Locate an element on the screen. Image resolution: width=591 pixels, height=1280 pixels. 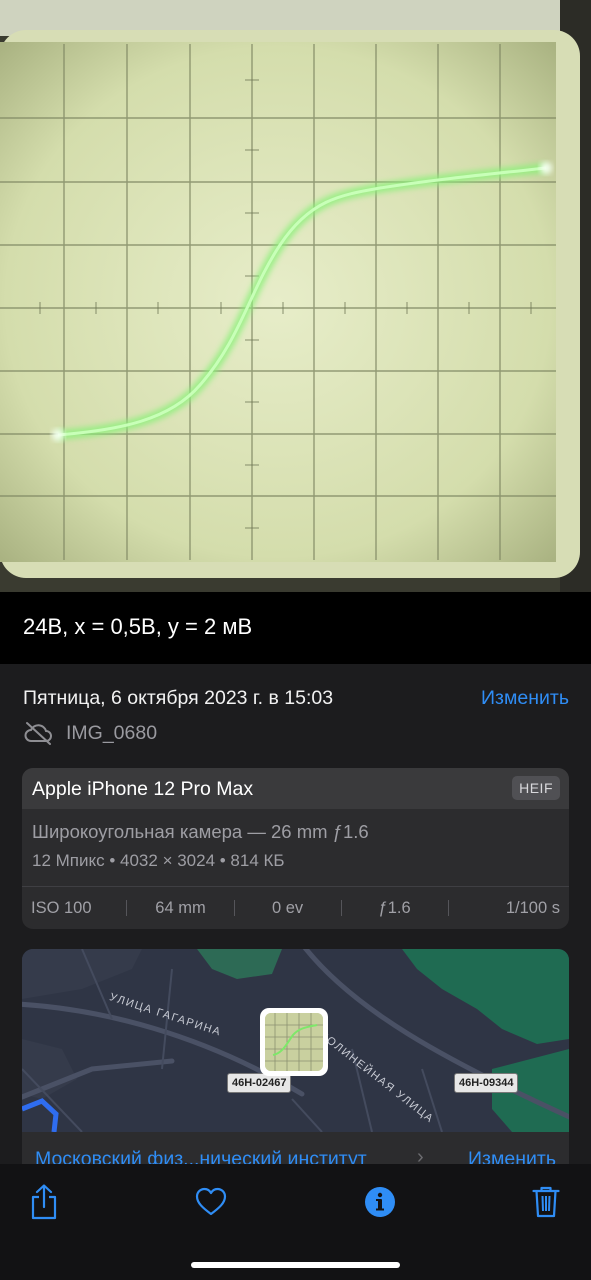
map-photo-pin is located at coordinates (294, 1042).